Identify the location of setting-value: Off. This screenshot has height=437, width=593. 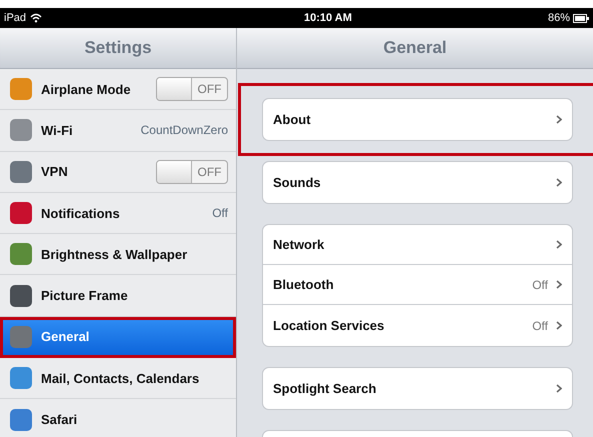
(220, 213).